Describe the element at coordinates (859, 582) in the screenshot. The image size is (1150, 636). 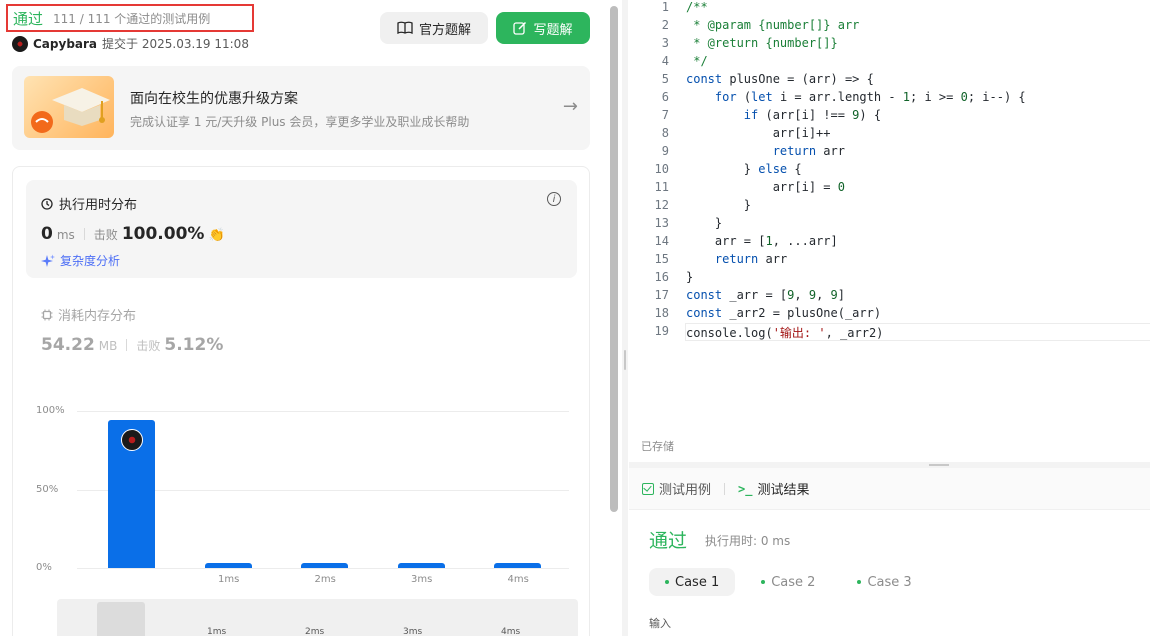
I see `pass-dot-icon` at that location.